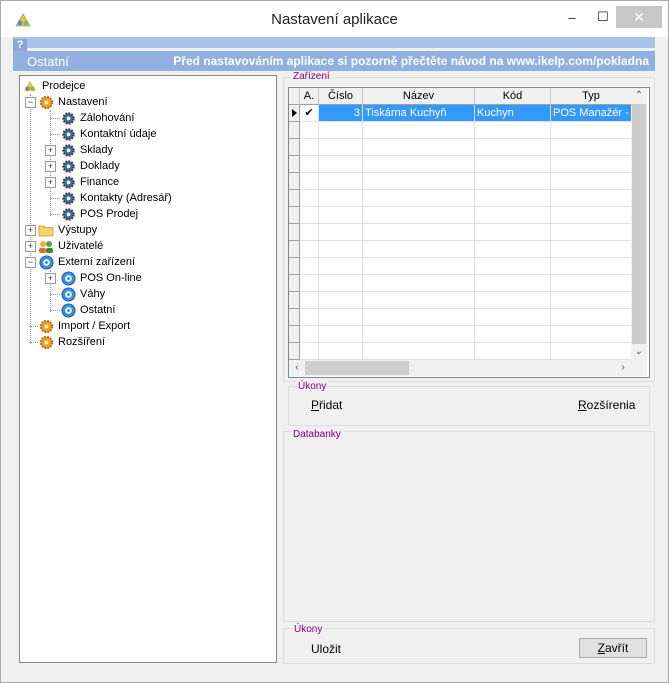 The height and width of the screenshot is (683, 669). What do you see at coordinates (81, 246) in the screenshot?
I see `tree-label: Uživatelé` at bounding box center [81, 246].